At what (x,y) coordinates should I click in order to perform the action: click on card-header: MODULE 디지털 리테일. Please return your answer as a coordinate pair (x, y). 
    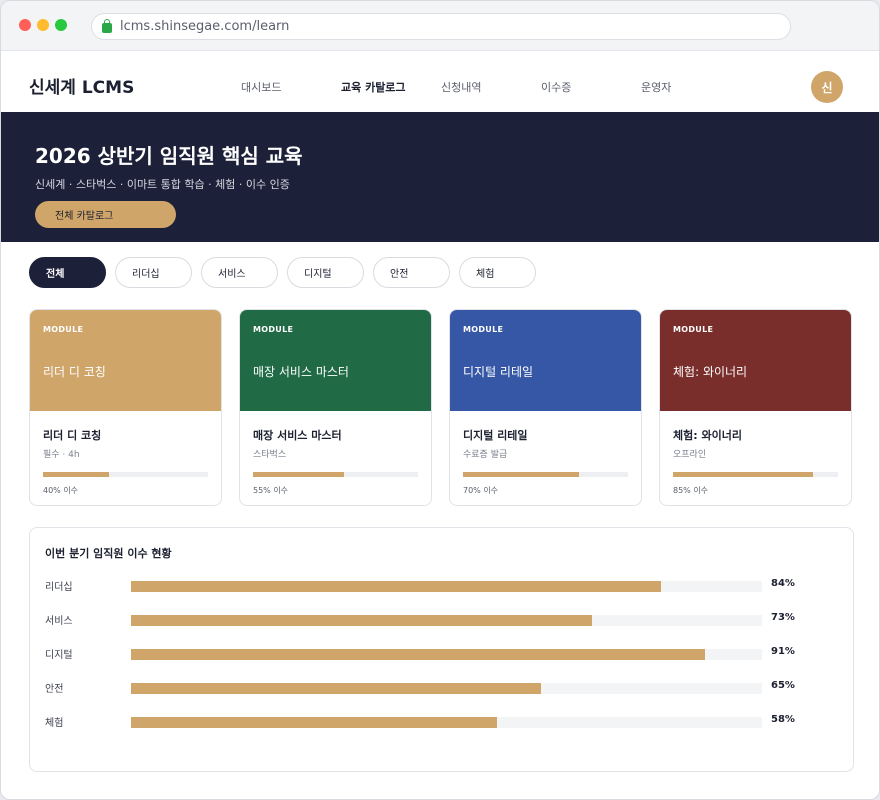
    Looking at the image, I should click on (545, 360).